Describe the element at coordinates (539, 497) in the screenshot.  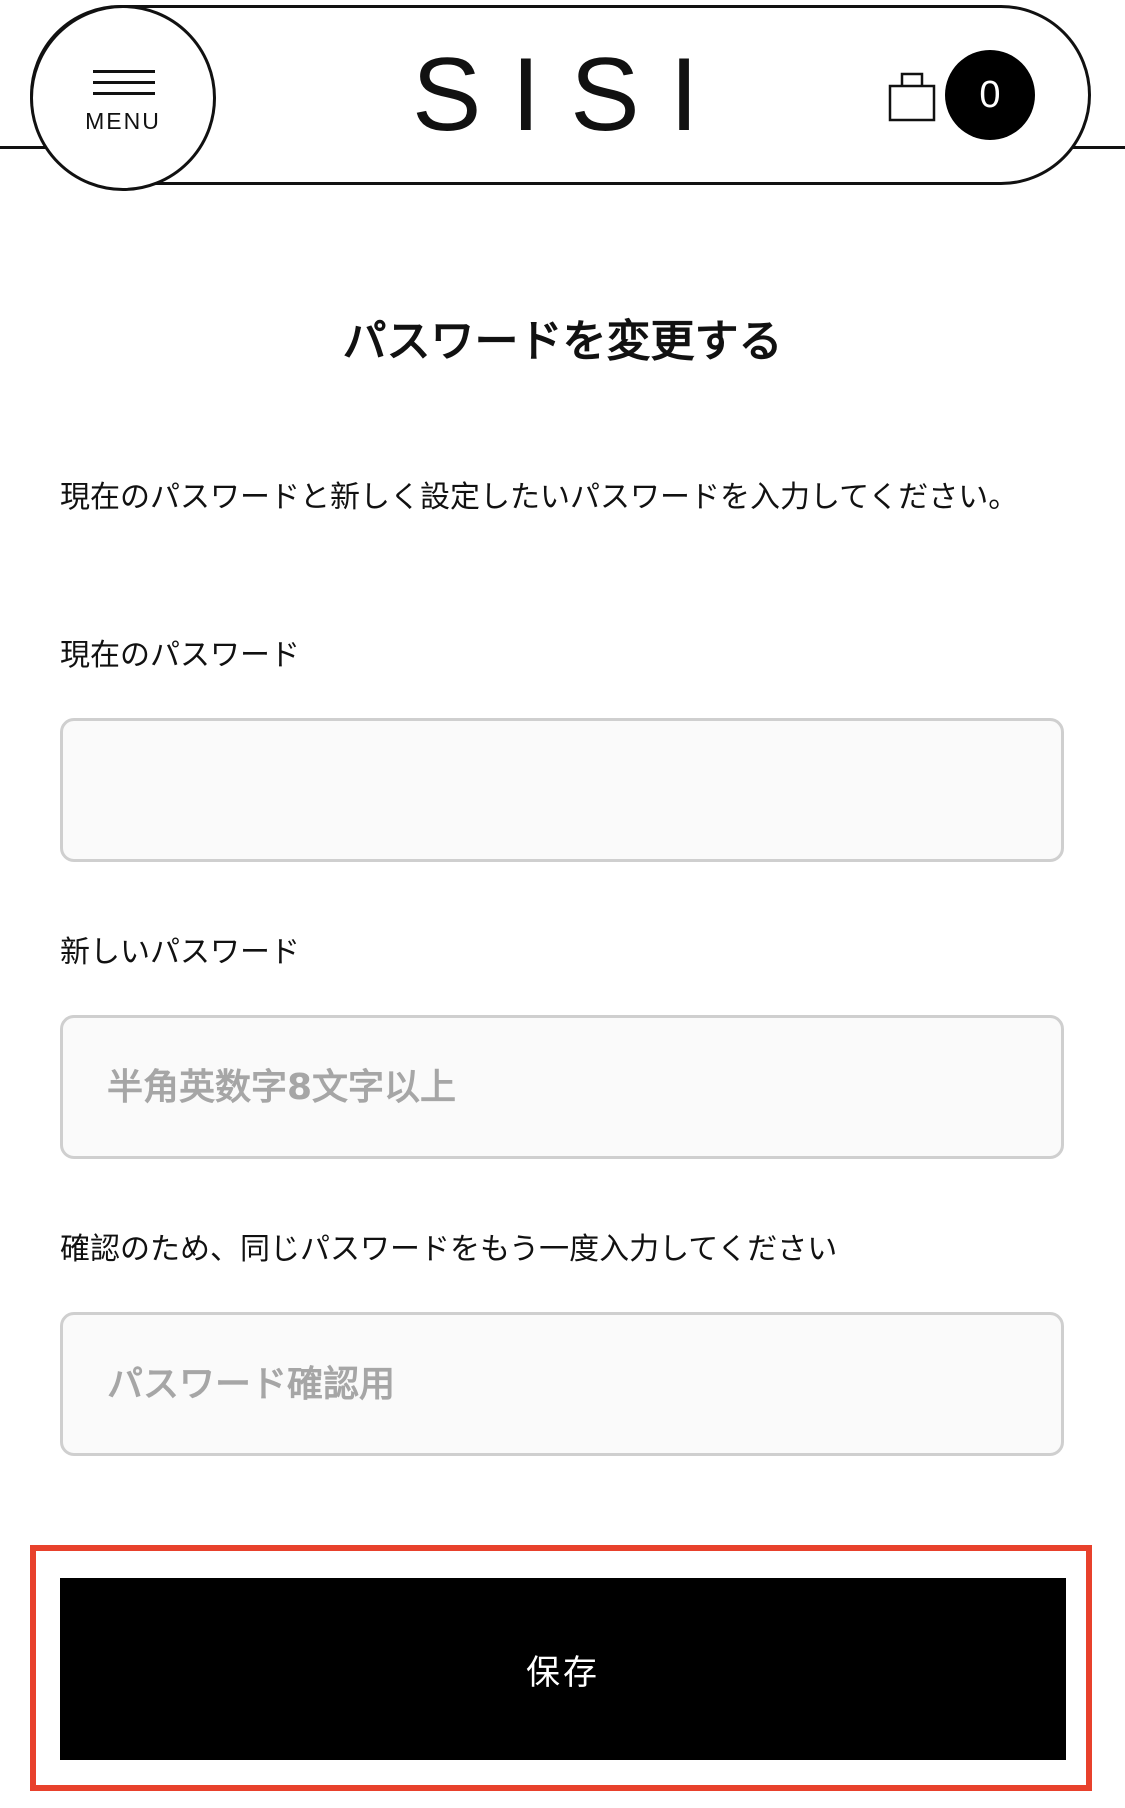
I see `intro-text: 現在のパスワードと新しく設定したいパスワードを入力してください。` at that location.